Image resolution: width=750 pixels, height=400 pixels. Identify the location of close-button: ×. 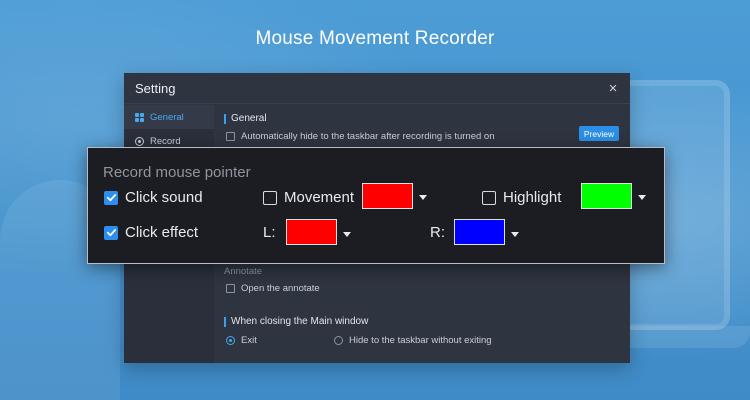
(613, 88).